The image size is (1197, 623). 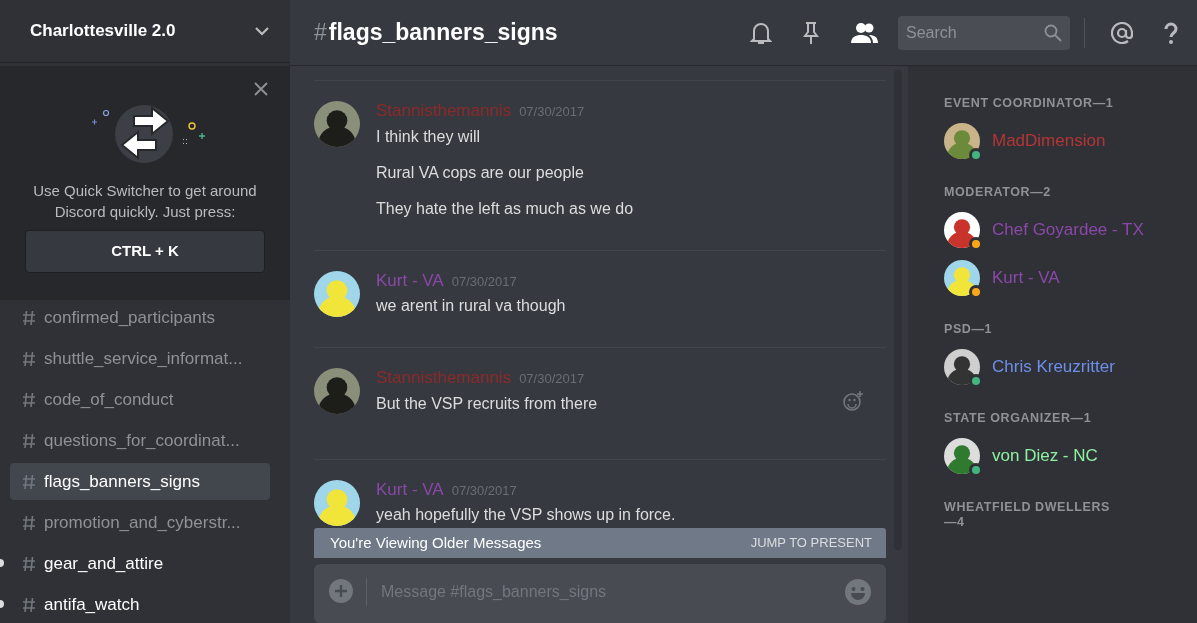 I want to click on channel-name: antifa_watch, so click(x=92, y=604).